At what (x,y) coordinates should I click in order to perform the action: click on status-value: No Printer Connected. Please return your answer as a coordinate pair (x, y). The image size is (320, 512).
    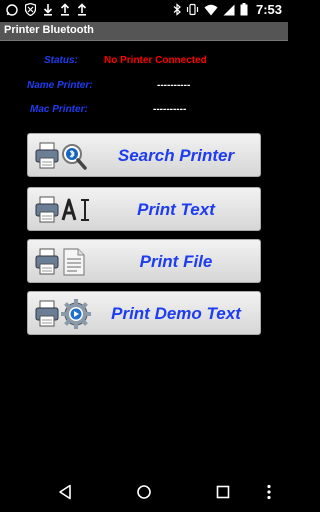
    Looking at the image, I should click on (155, 60).